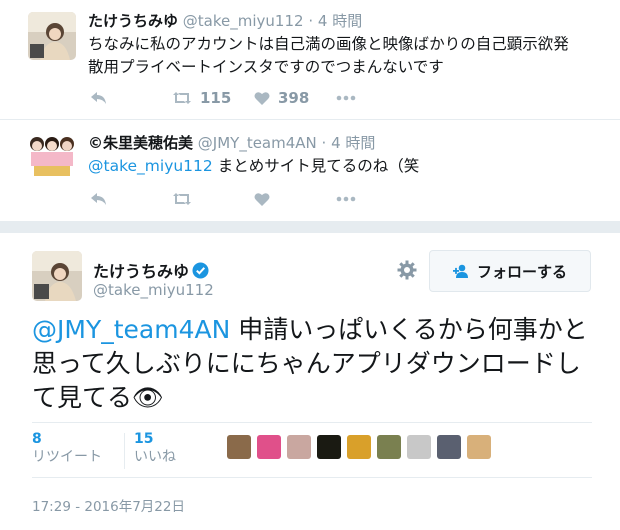 The height and width of the screenshot is (530, 620). I want to click on thread-divider, so click(310, 227).